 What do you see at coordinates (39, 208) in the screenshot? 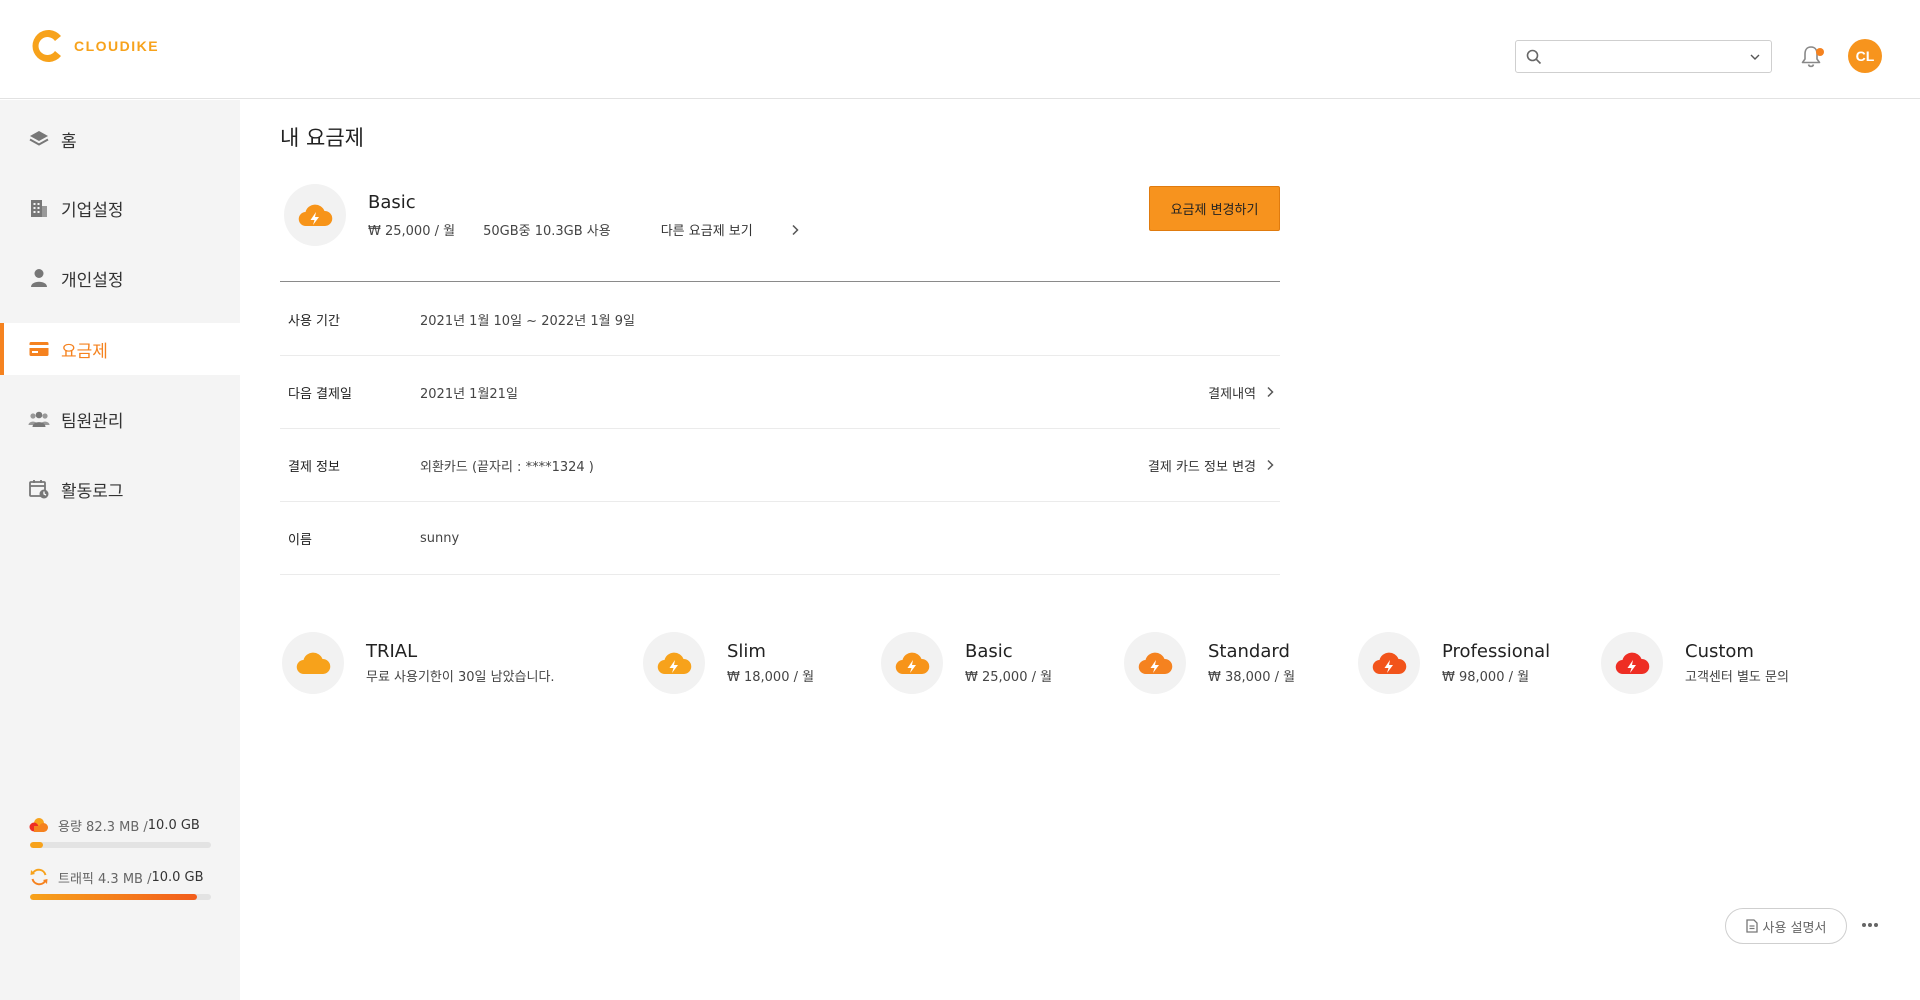
I see `building-icon` at bounding box center [39, 208].